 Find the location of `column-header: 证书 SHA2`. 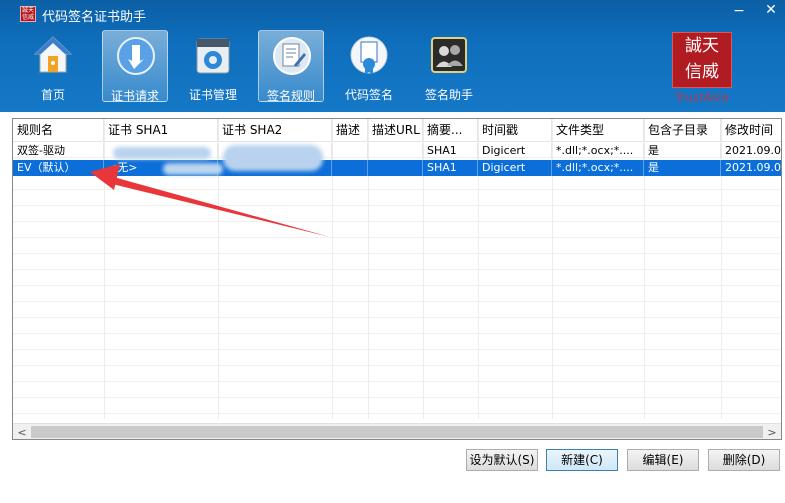

column-header: 证书 SHA2 is located at coordinates (275, 130).